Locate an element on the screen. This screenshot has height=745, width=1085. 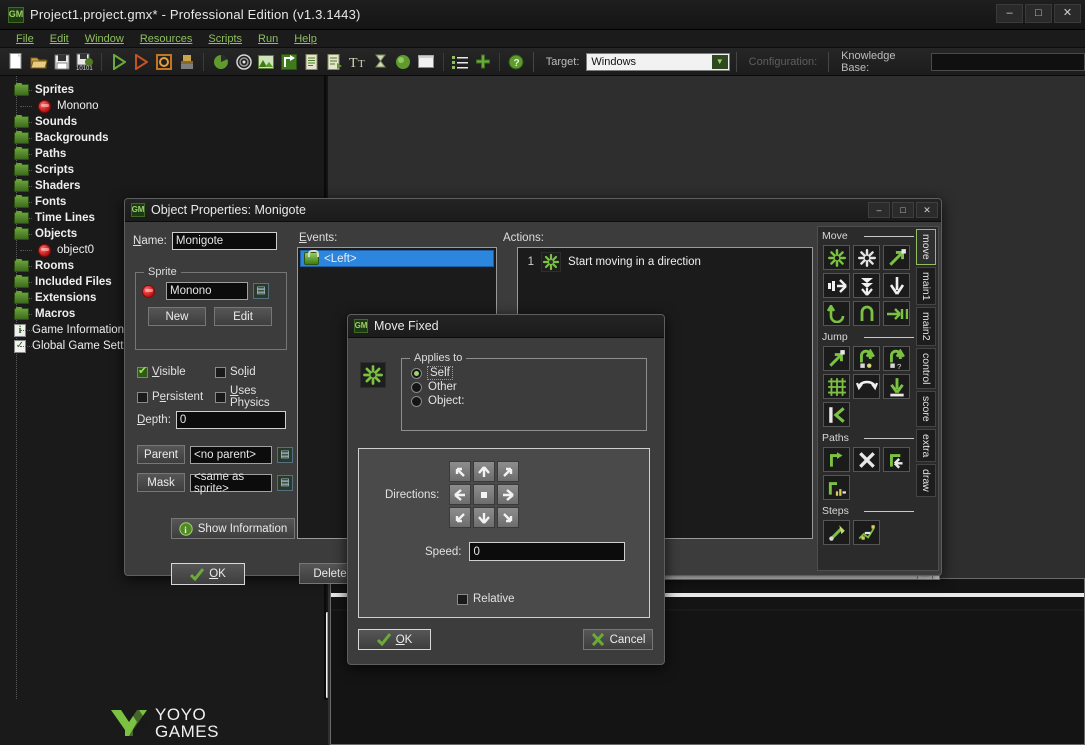
applies-to-other-radio is located at coordinates (416, 387).